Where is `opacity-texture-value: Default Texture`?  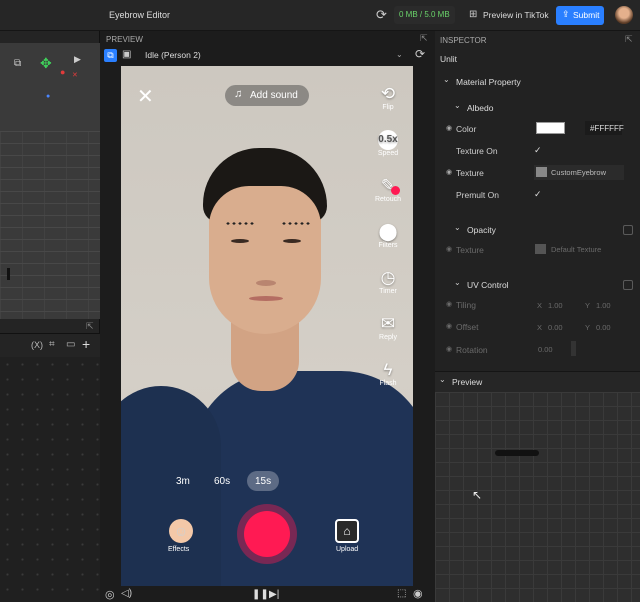
opacity-texture-value: Default Texture is located at coordinates (576, 249).